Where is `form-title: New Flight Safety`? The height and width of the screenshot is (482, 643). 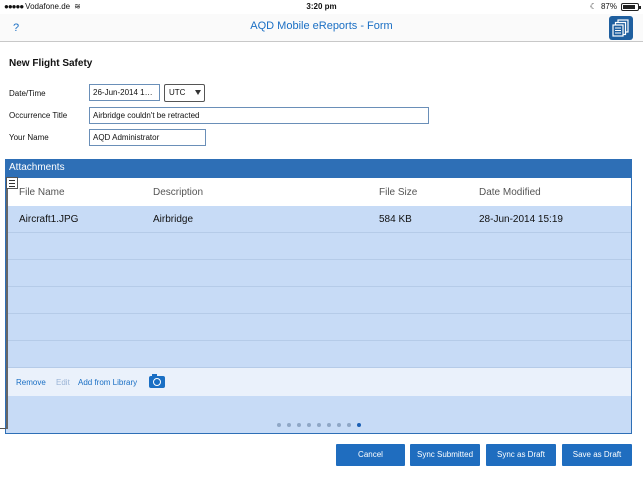 form-title: New Flight Safety is located at coordinates (51, 63).